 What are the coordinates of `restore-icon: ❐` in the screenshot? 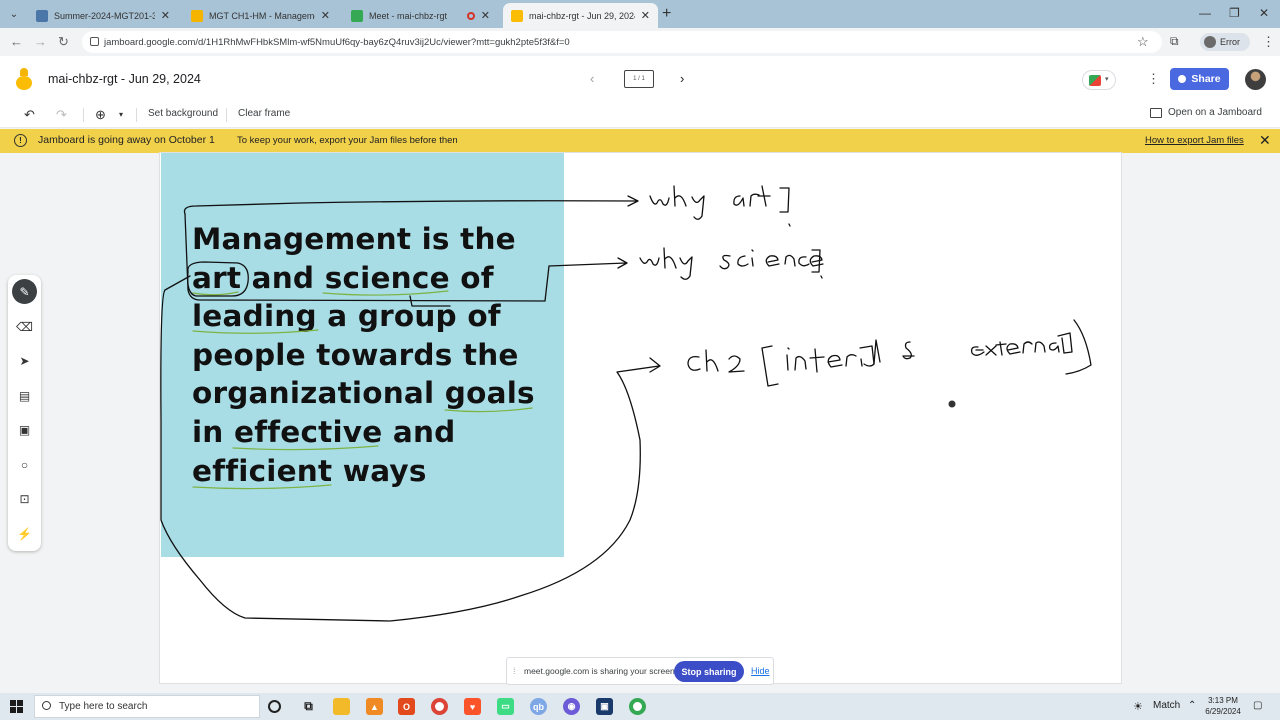 It's located at (1234, 13).